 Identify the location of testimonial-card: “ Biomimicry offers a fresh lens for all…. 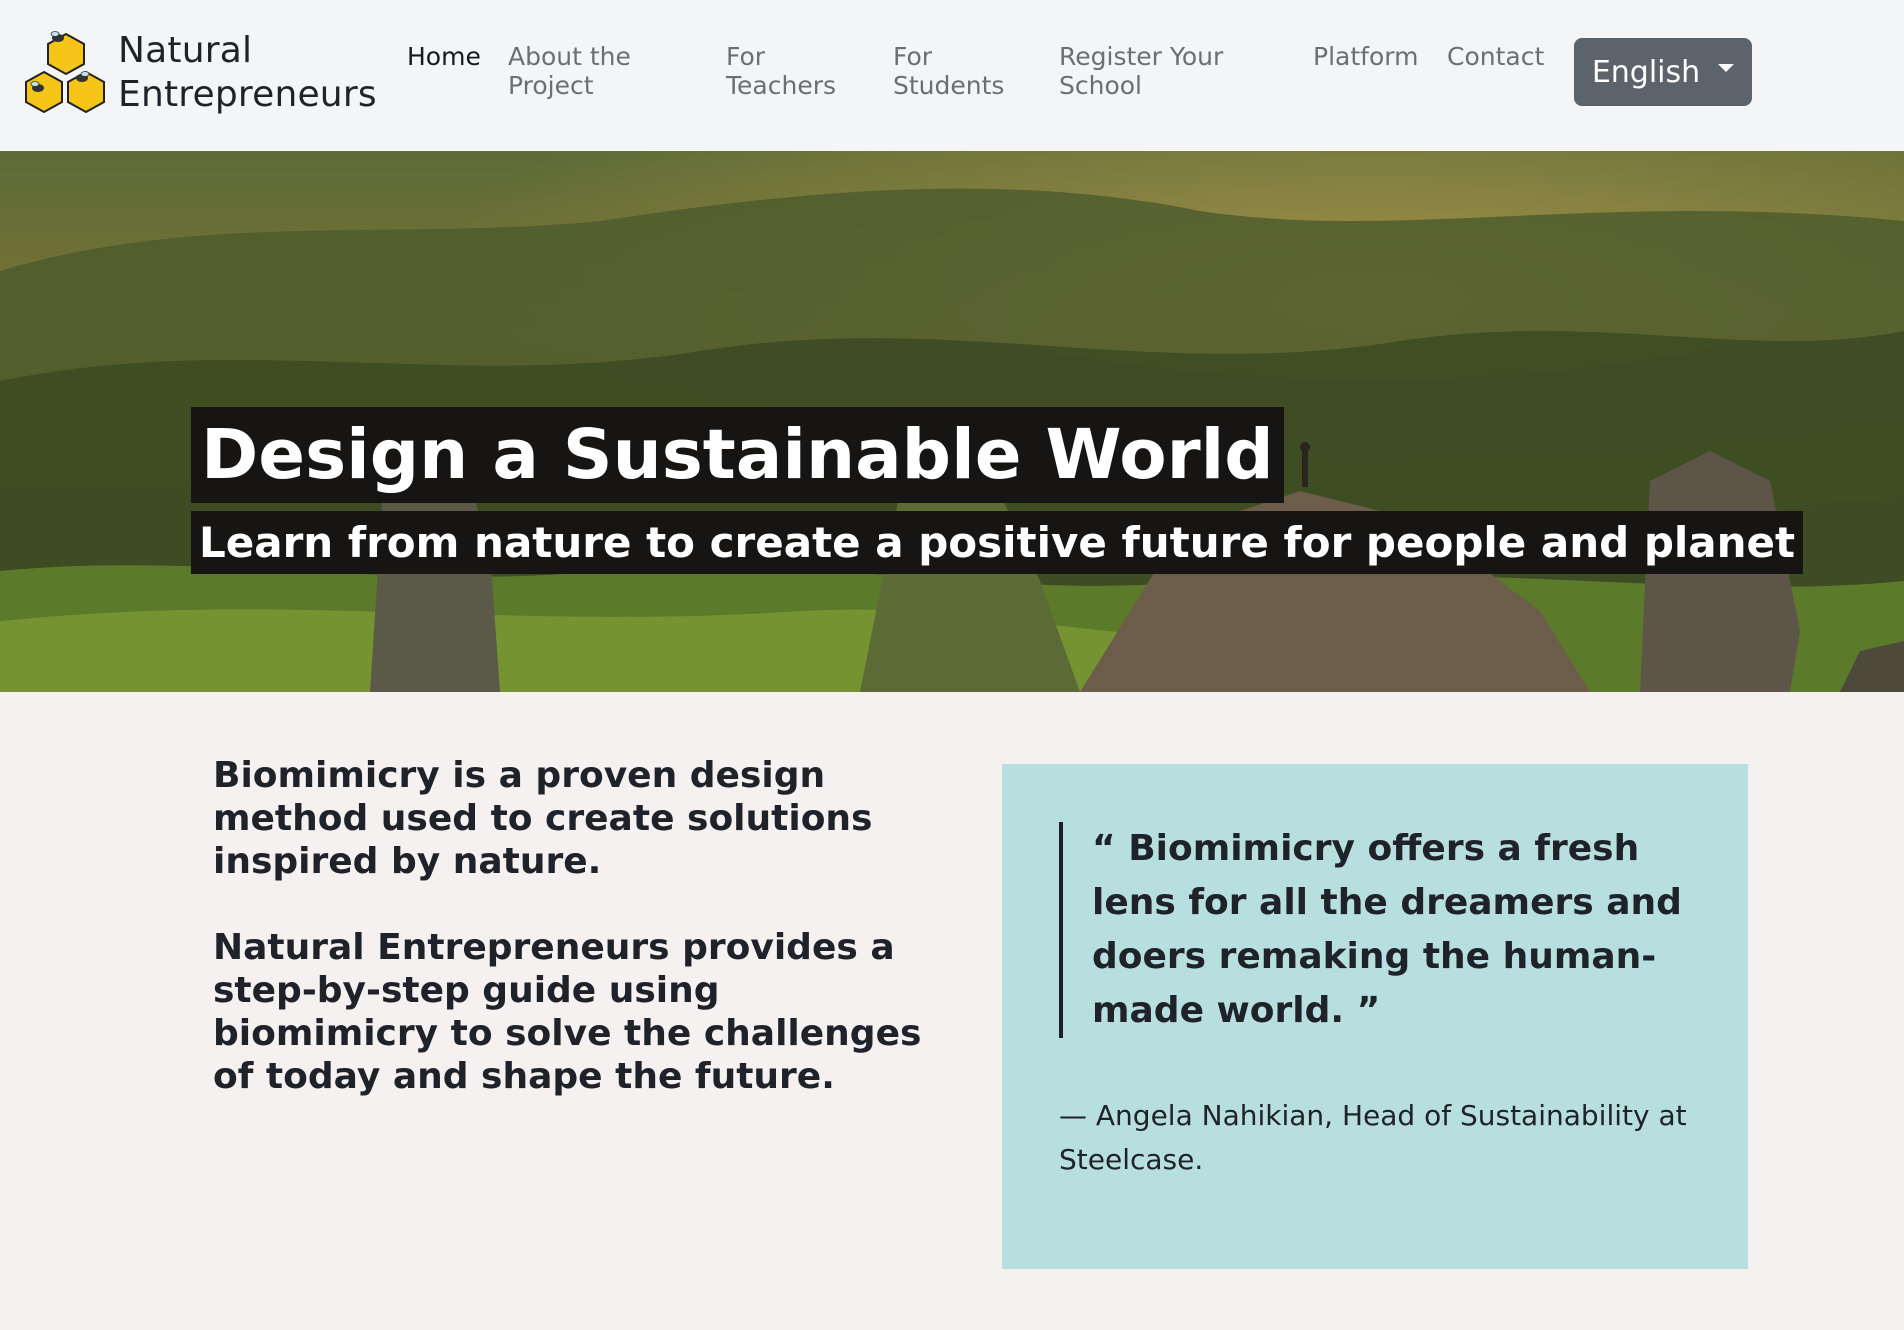
(1375, 1016).